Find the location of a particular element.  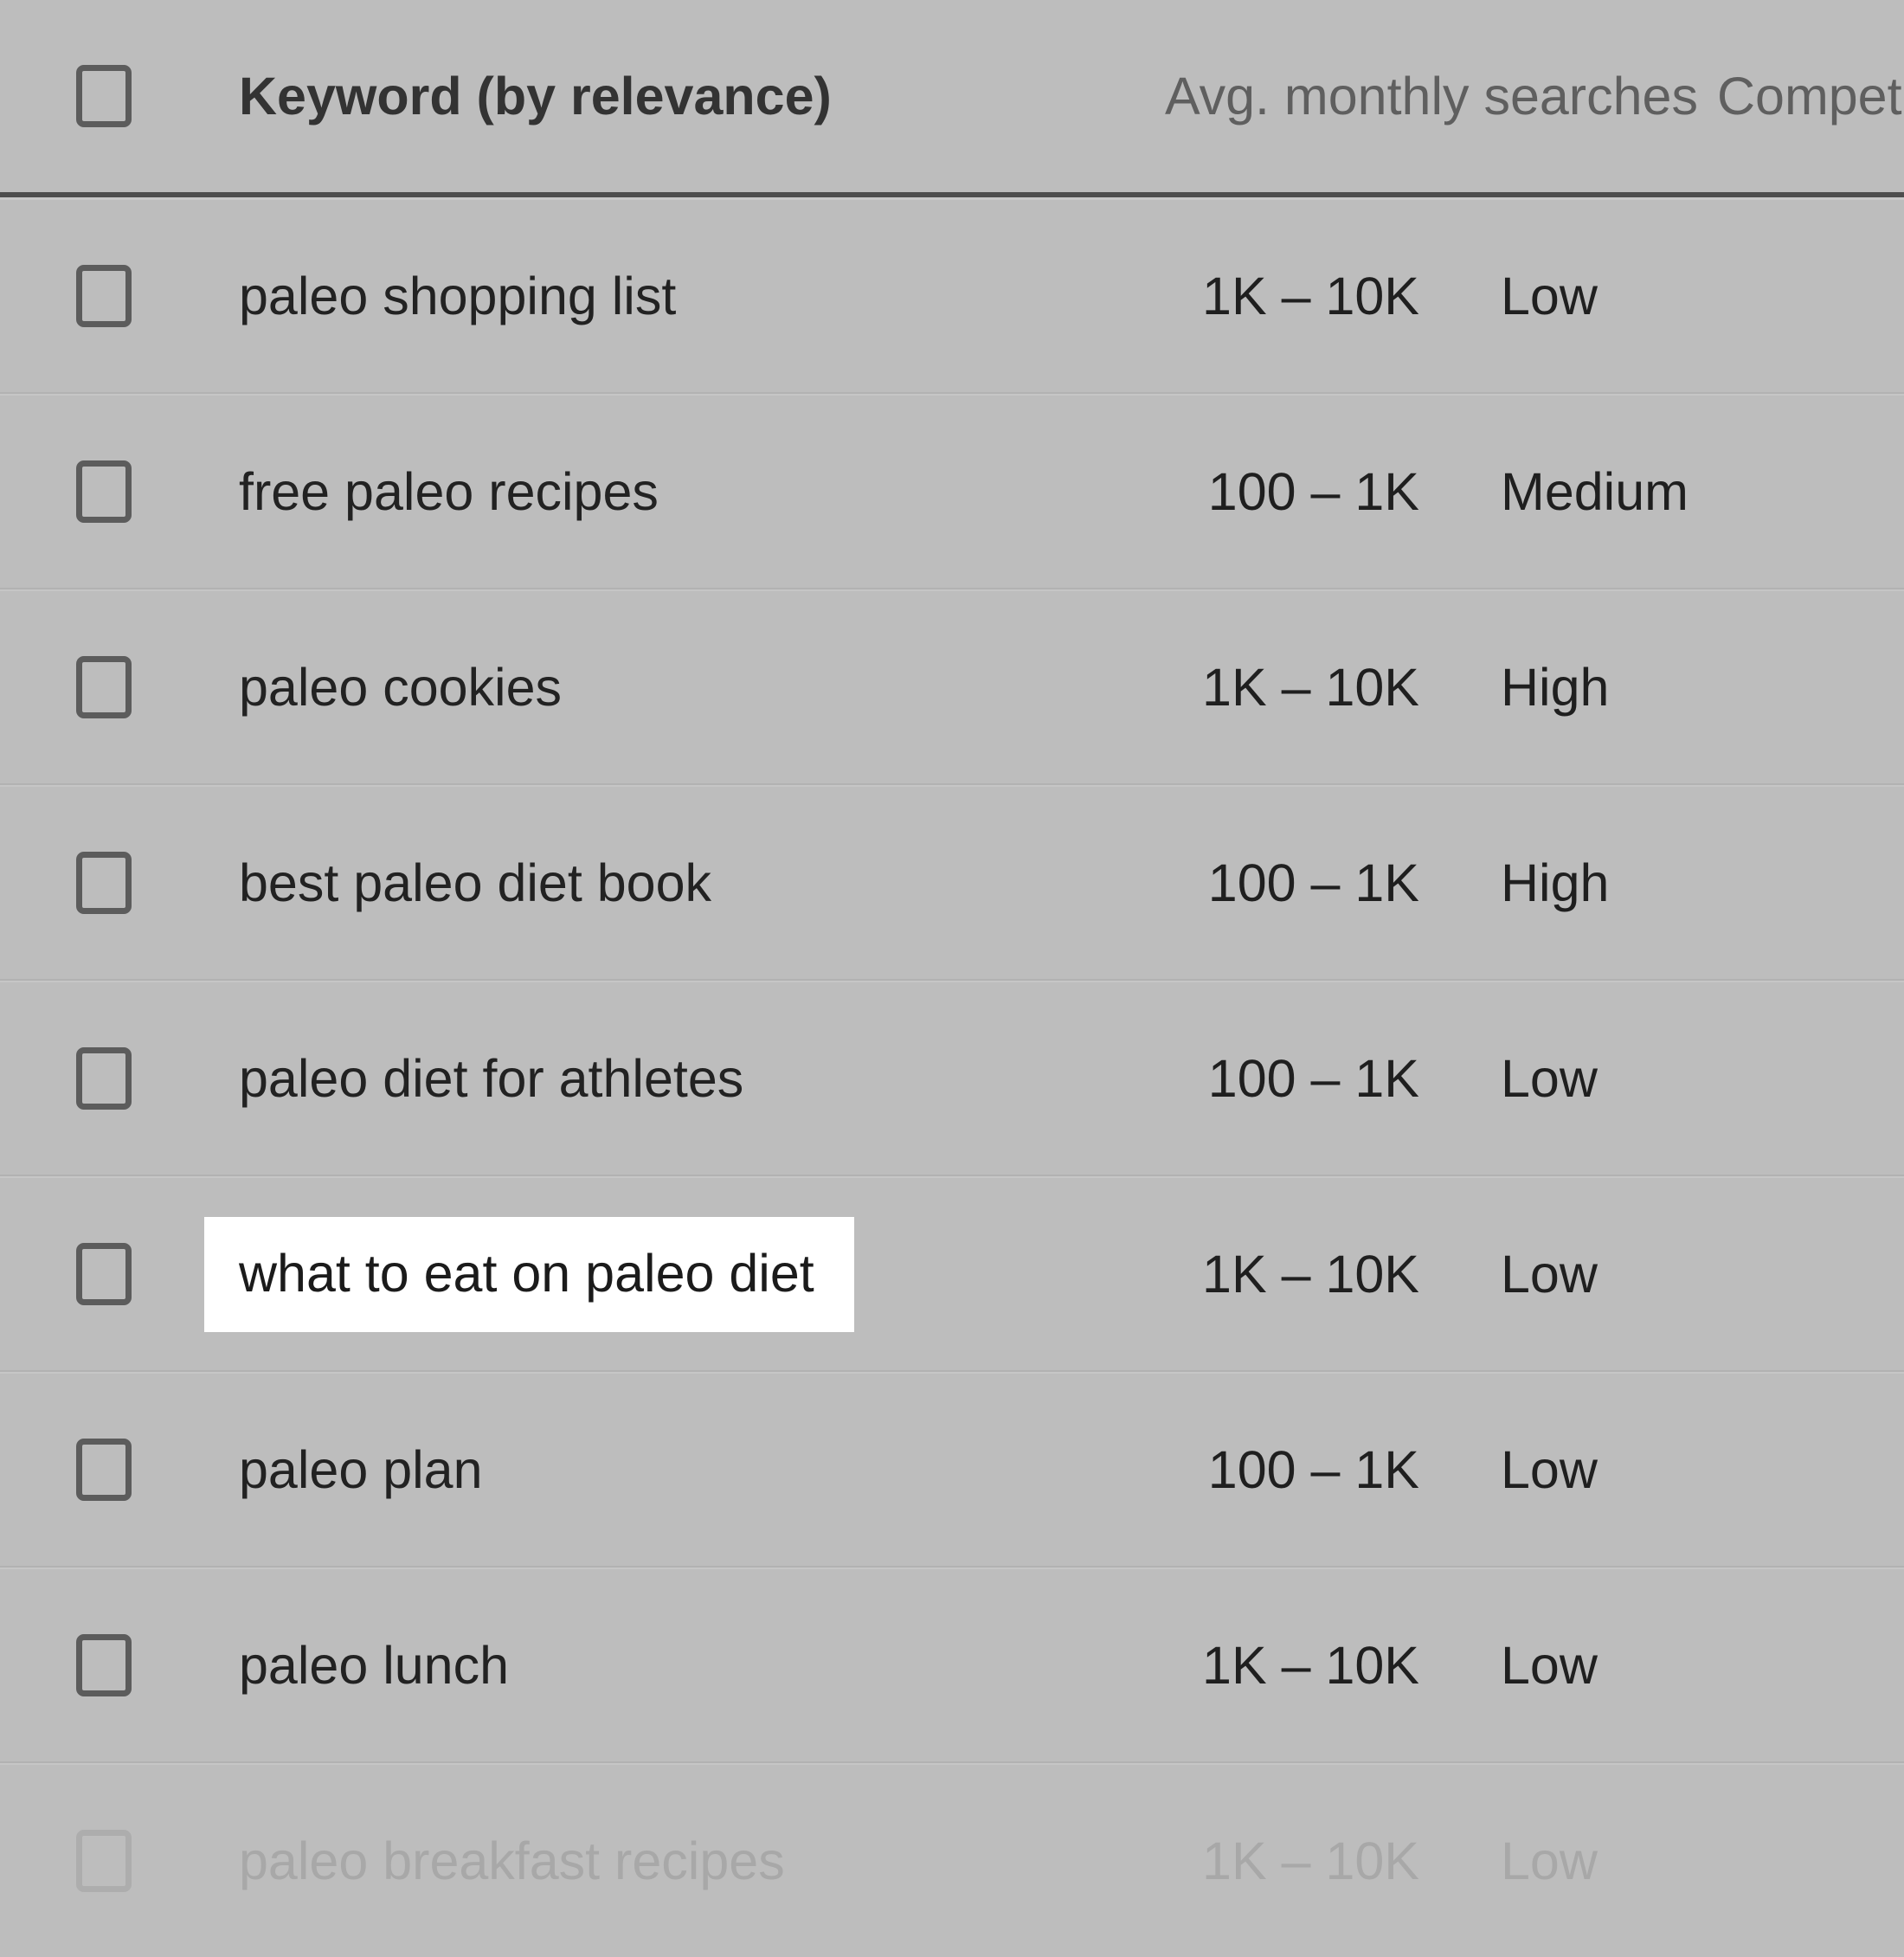

keyword-text: best paleo diet book is located at coordinates (475, 882).